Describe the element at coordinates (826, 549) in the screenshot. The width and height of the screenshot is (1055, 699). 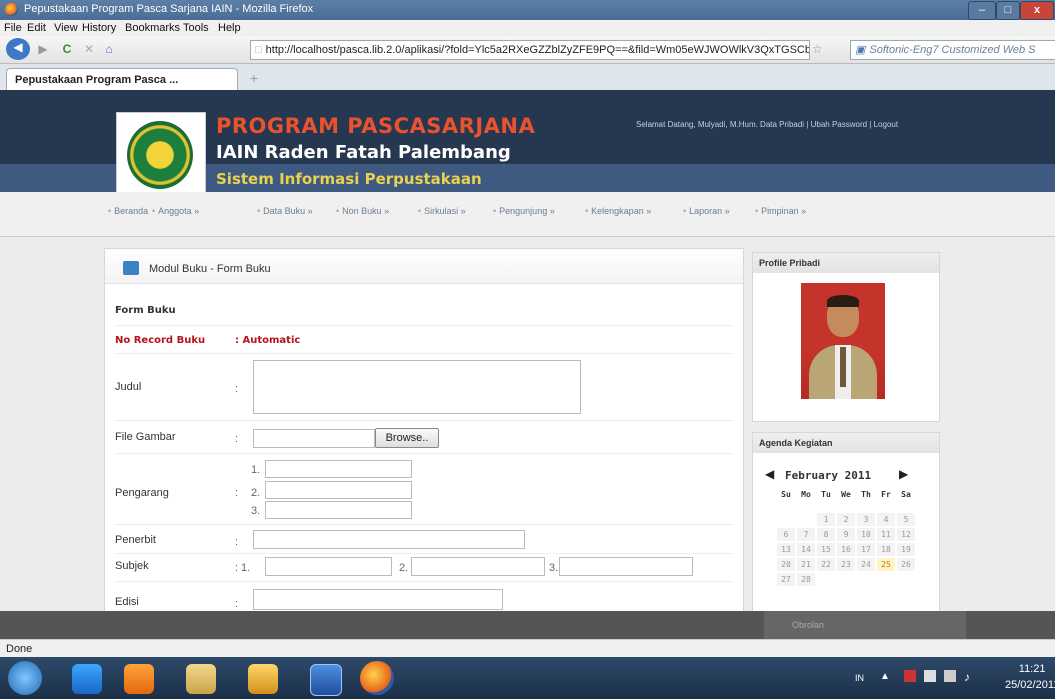
I see `calendar-date: 15` at that location.